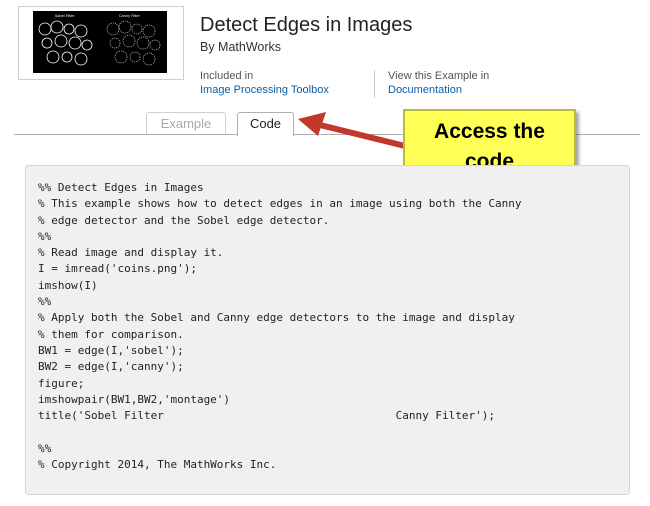  I want to click on code-line: % Copyright 2014, The MathWorks Inc., so click(157, 465).